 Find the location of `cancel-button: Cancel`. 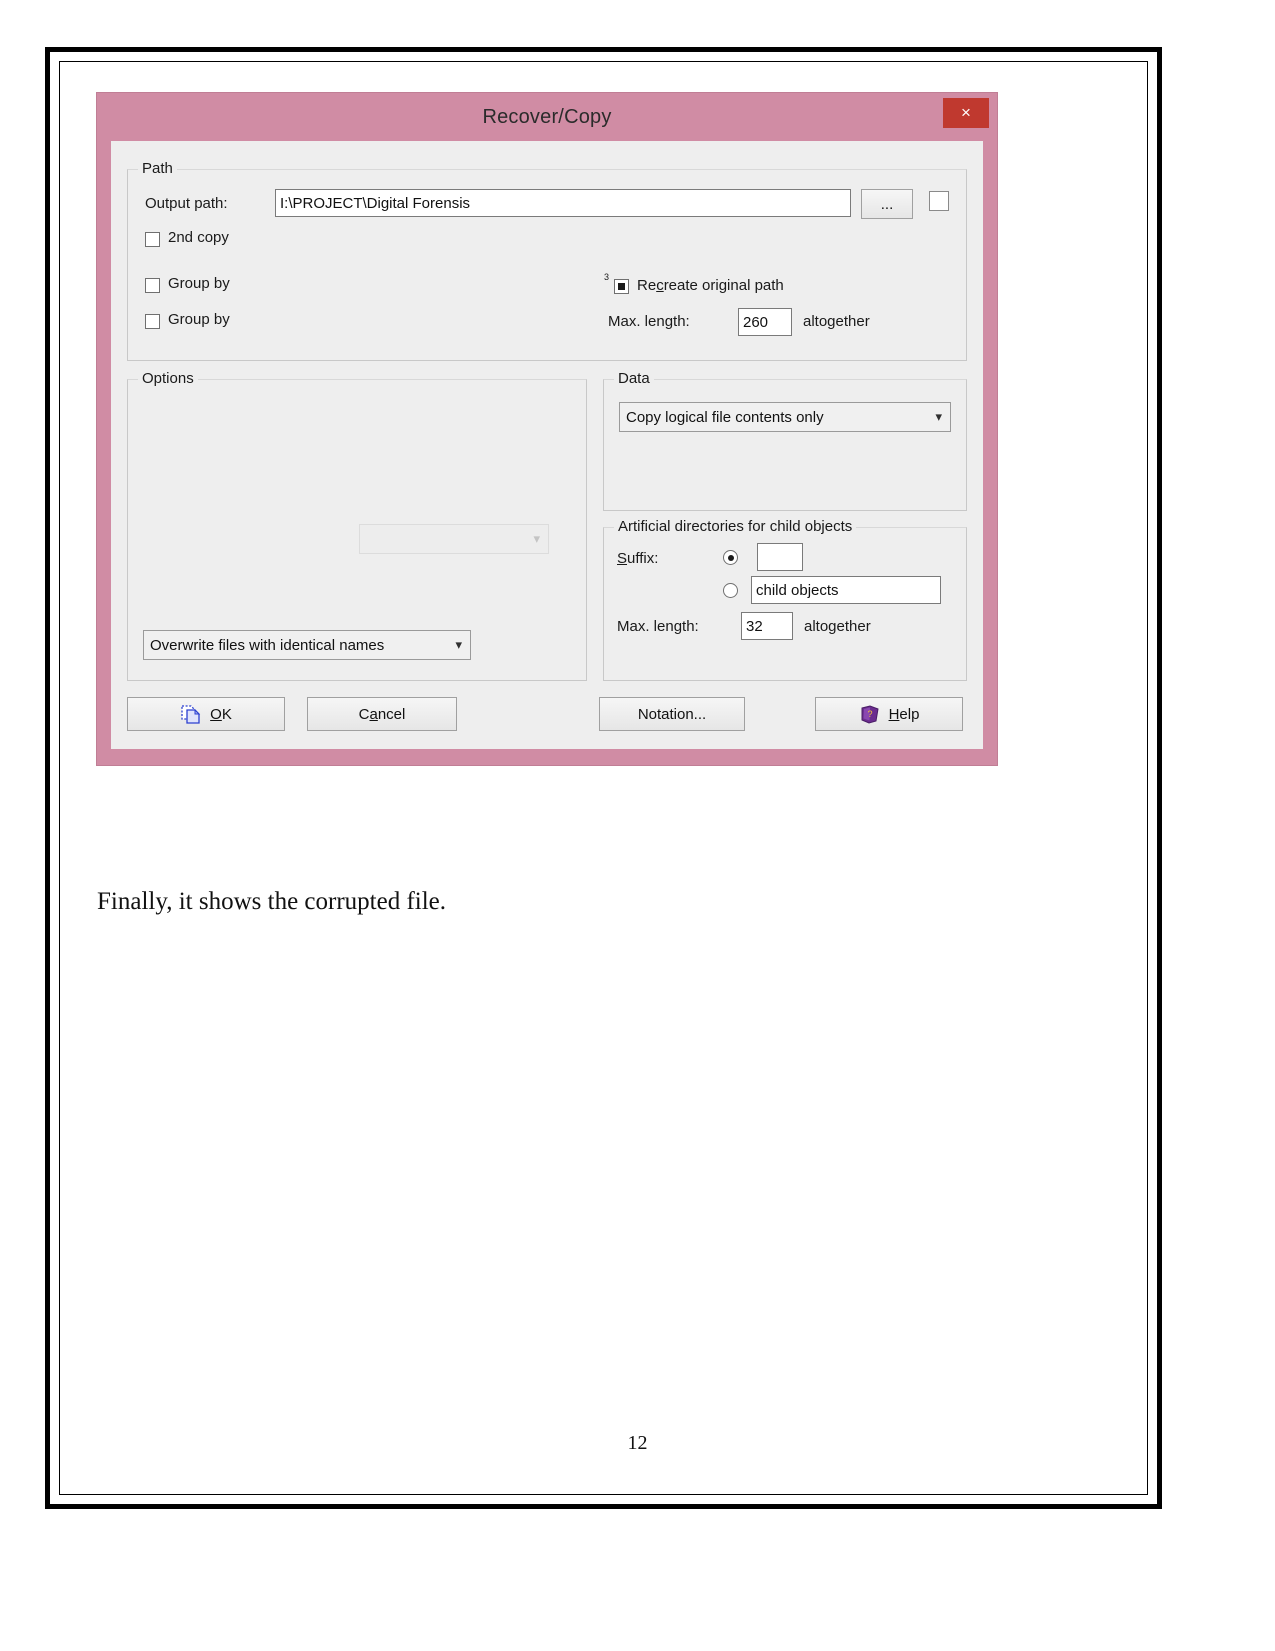

cancel-button: Cancel is located at coordinates (382, 714).